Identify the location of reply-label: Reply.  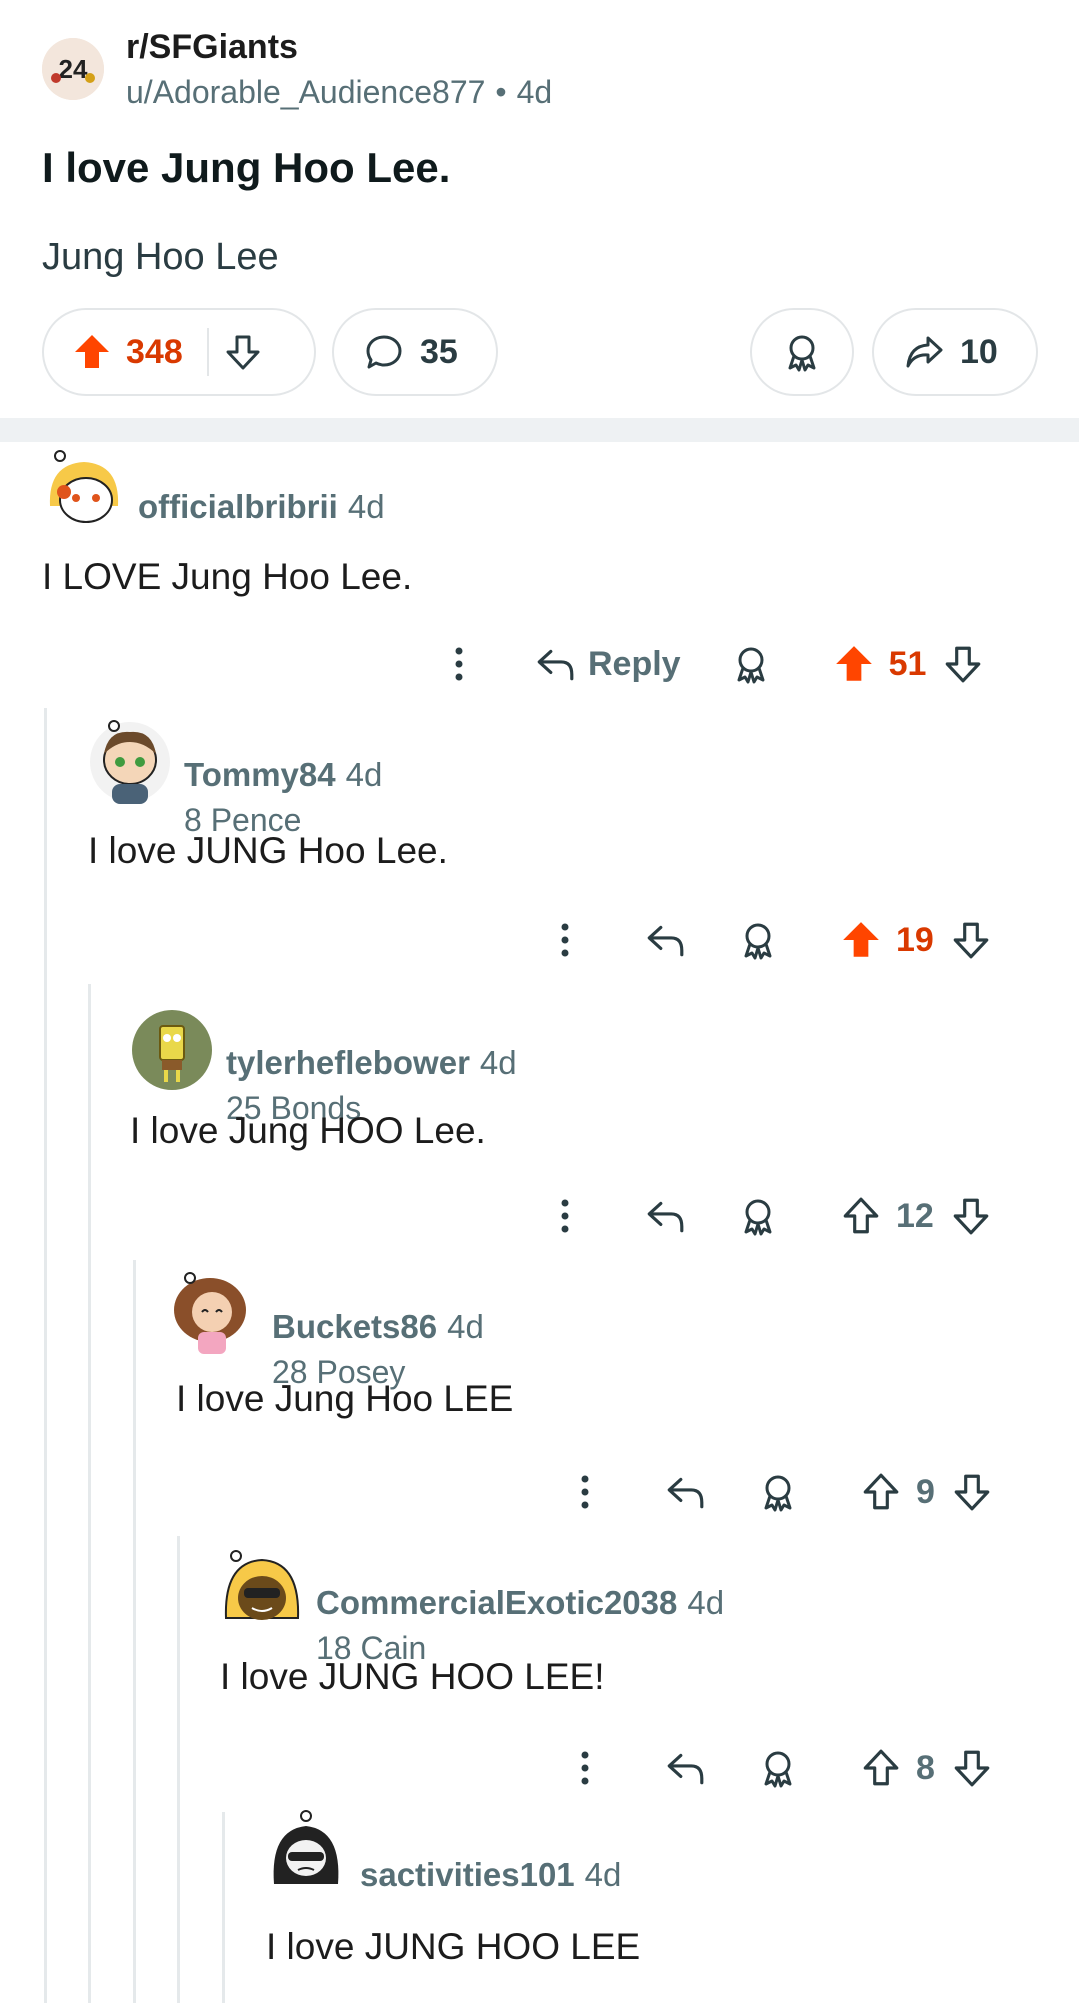
(634, 663).